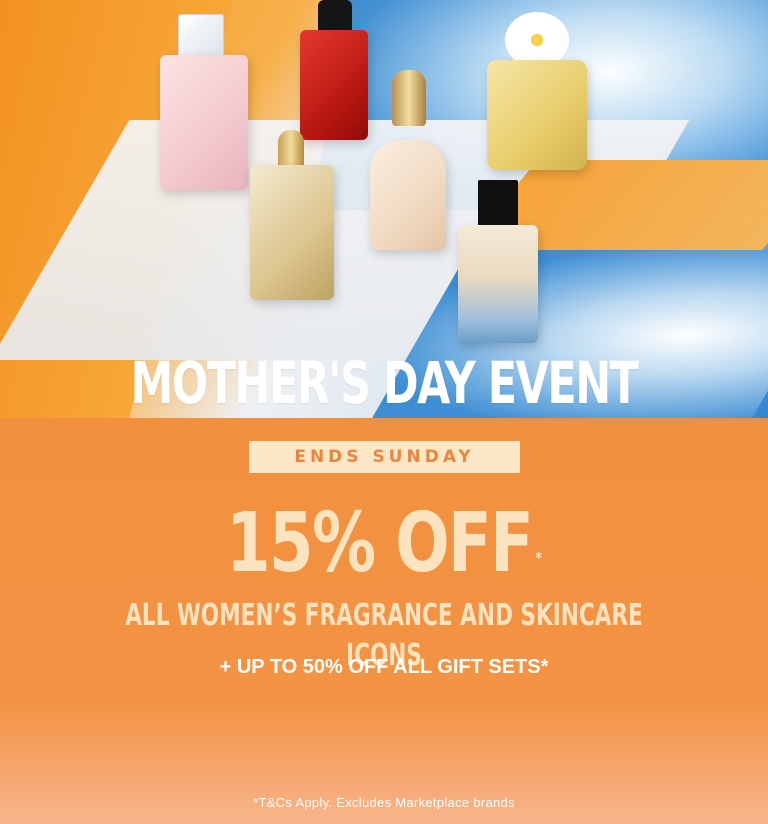 Image resolution: width=768 pixels, height=824 pixels. Describe the element at coordinates (380, 543) in the screenshot. I see `discount-value: 15% OFF` at that location.